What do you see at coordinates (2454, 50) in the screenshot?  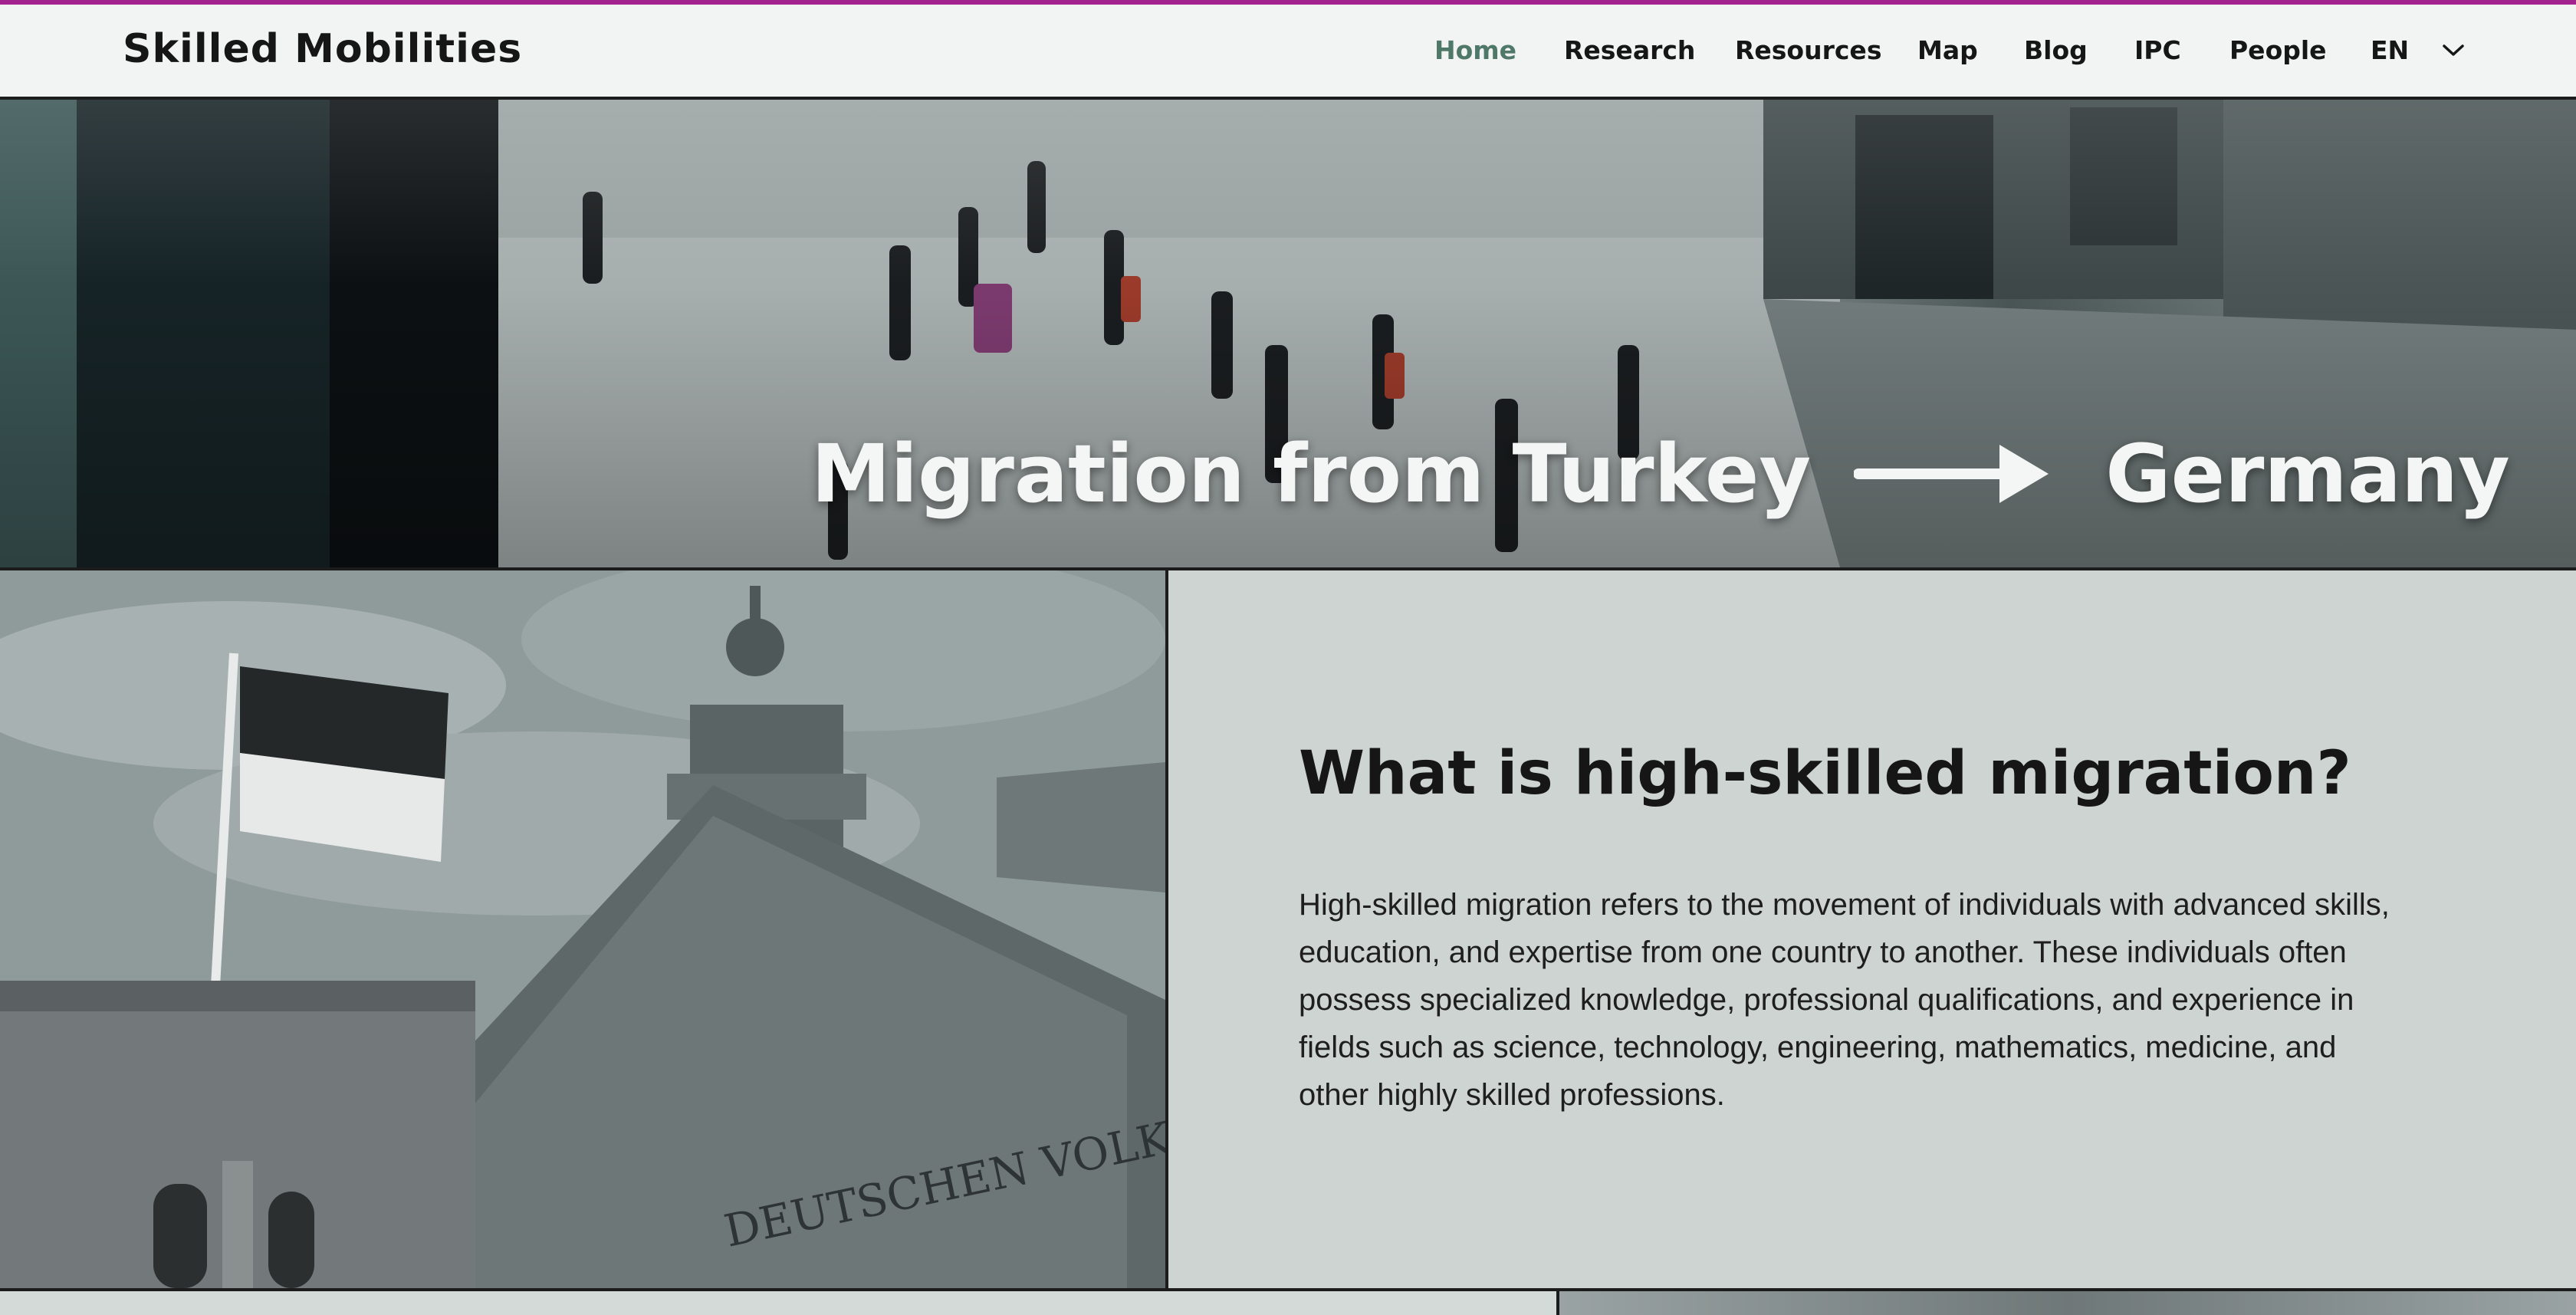 I see `chevron-down-icon` at bounding box center [2454, 50].